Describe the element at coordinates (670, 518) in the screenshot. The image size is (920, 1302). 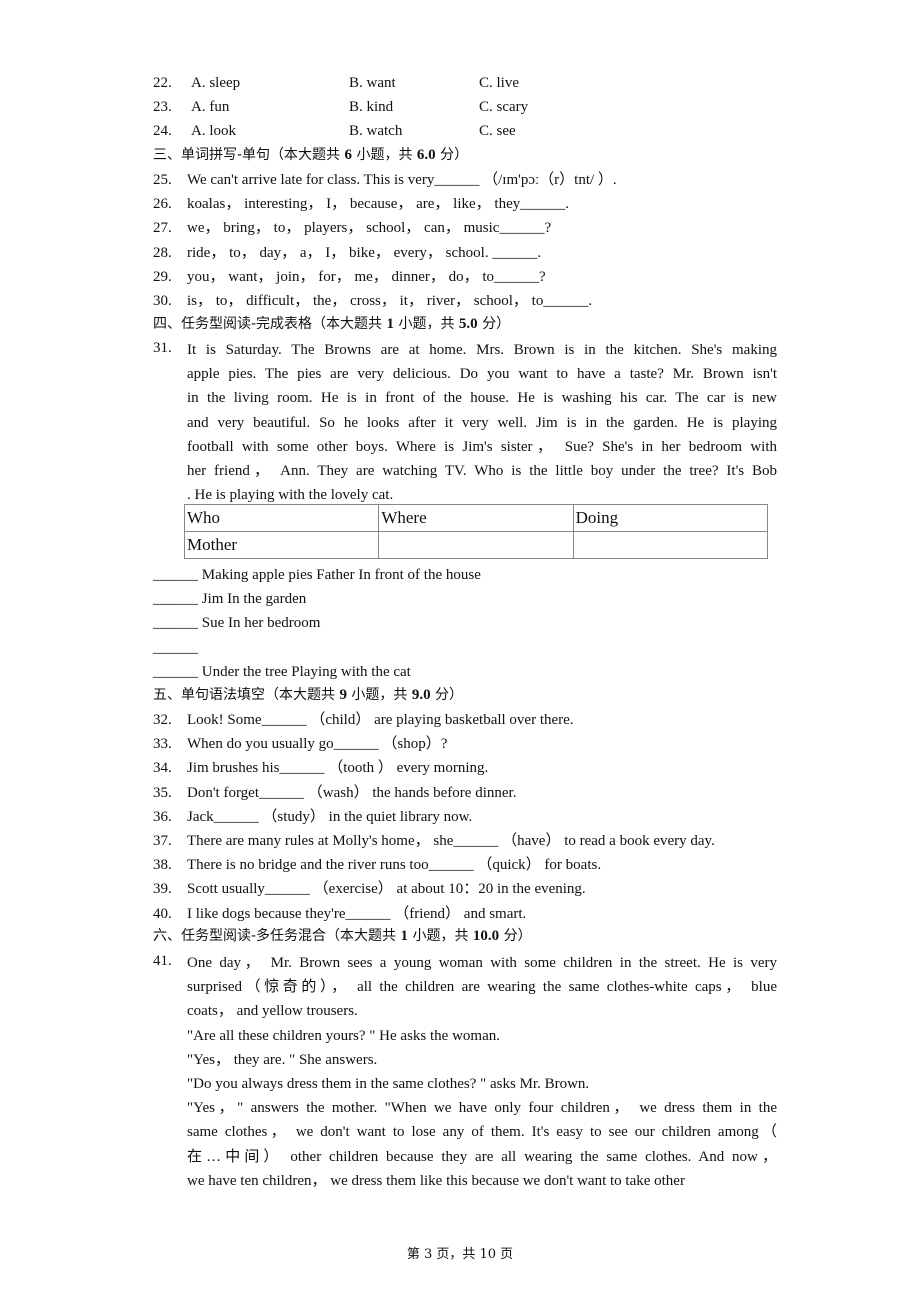
I see `table-header-cell: Doing` at that location.